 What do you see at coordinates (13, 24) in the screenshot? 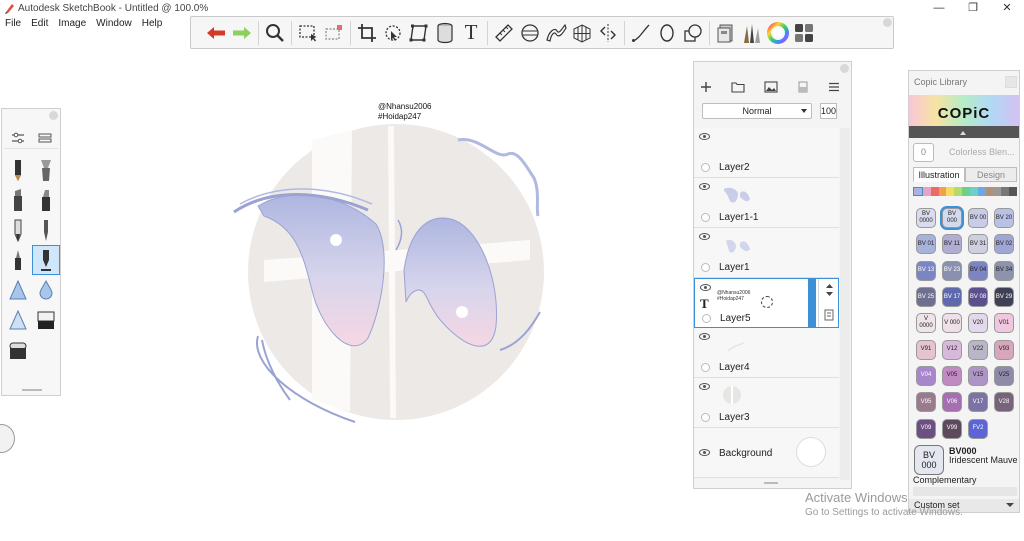
I see `menu-file: File` at bounding box center [13, 24].